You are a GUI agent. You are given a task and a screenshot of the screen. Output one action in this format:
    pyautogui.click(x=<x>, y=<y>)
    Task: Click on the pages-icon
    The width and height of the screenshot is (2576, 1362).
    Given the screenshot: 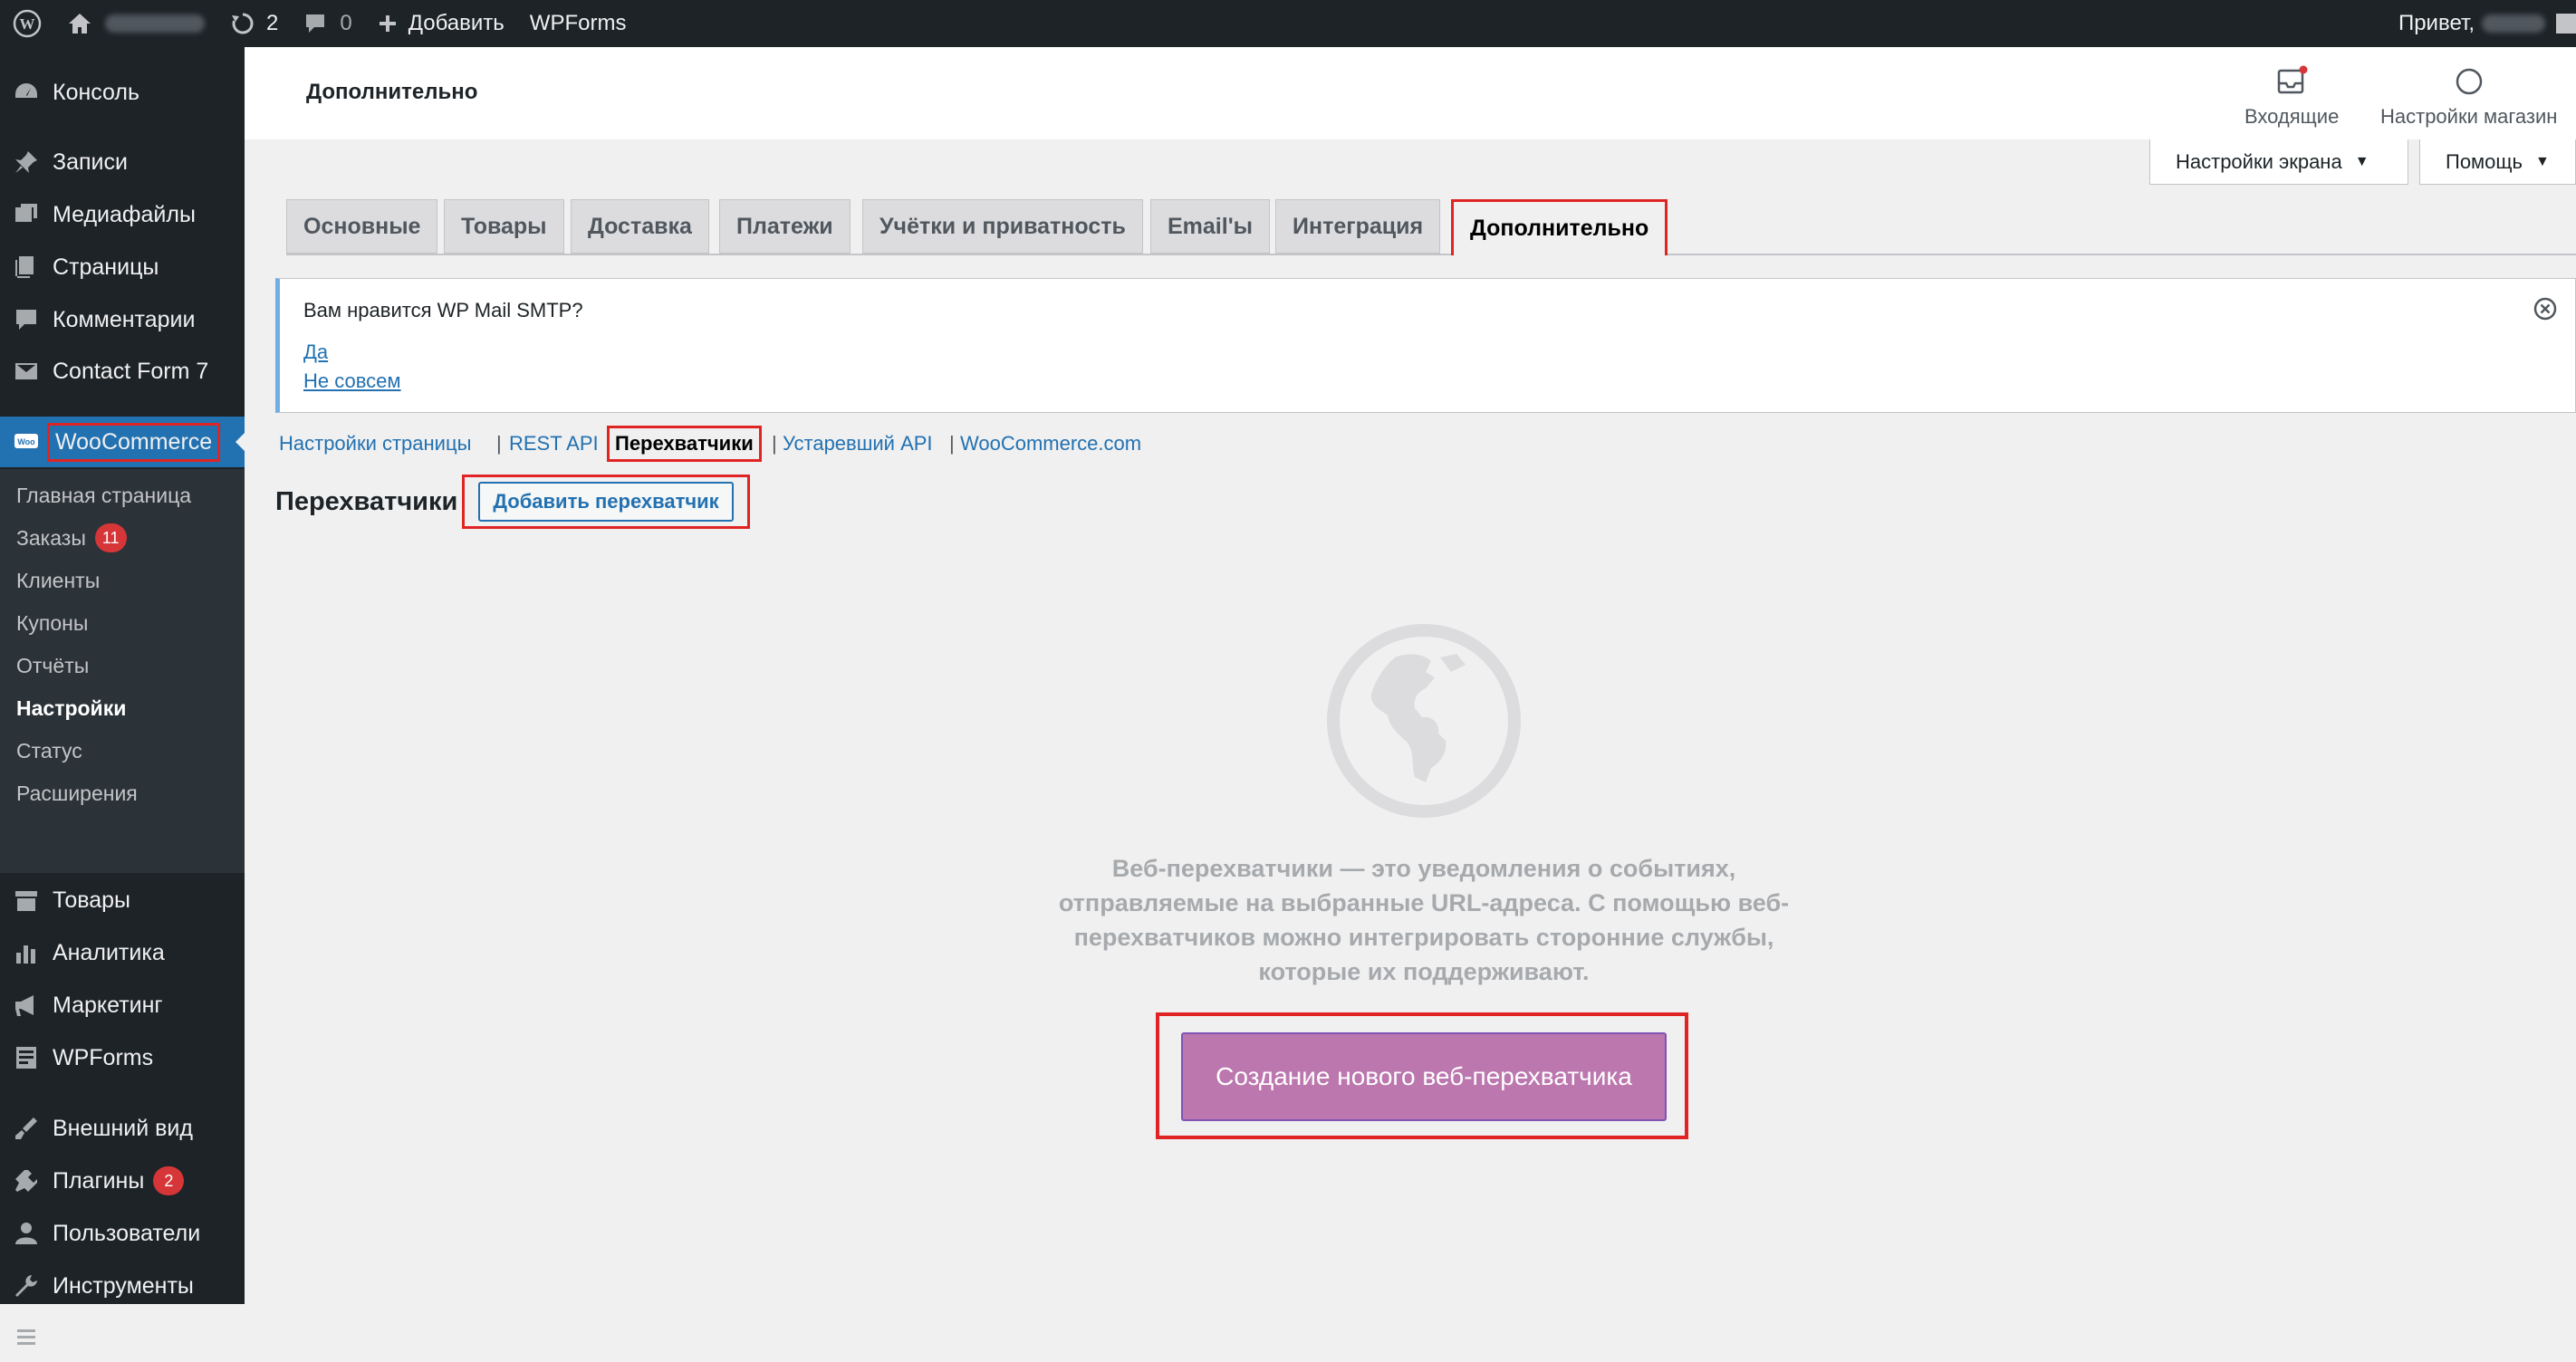 What is the action you would take?
    pyautogui.click(x=26, y=267)
    